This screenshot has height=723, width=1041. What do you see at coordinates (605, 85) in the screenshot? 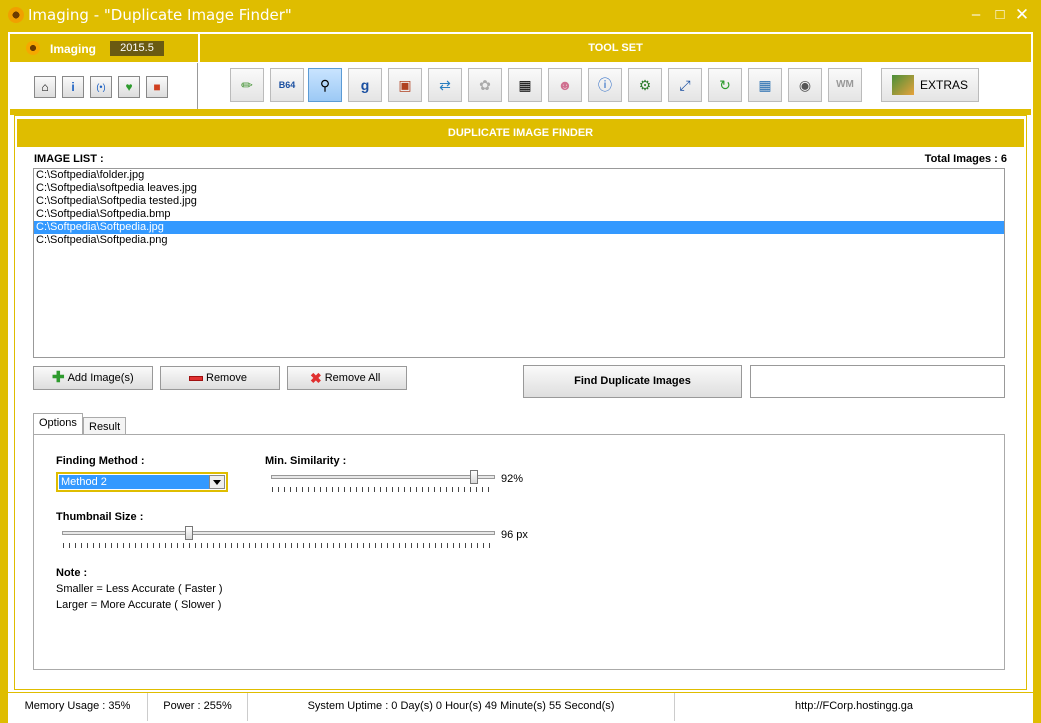
I see `info-circle-icon: ⓘ` at bounding box center [605, 85].